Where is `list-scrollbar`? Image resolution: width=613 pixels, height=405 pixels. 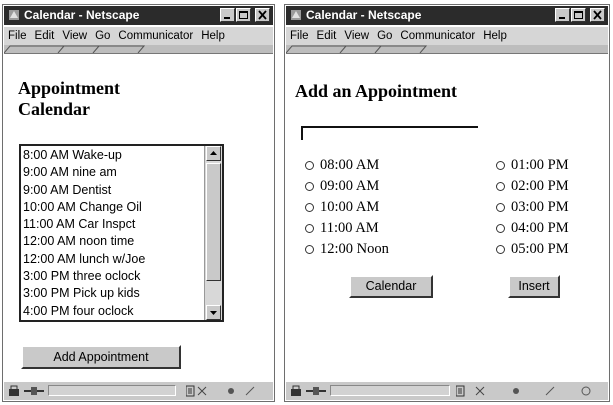 list-scrollbar is located at coordinates (213, 233).